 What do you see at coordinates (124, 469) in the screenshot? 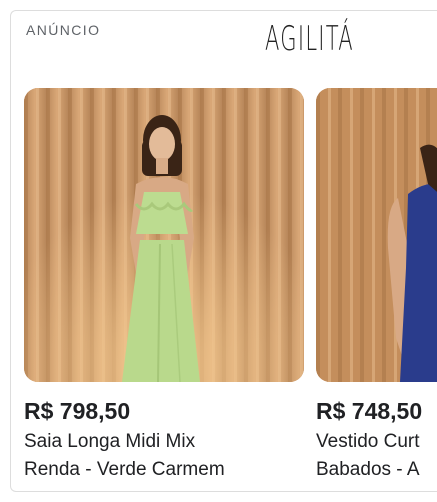
I see `product-title-line: Renda - Verde Carmem` at bounding box center [124, 469].